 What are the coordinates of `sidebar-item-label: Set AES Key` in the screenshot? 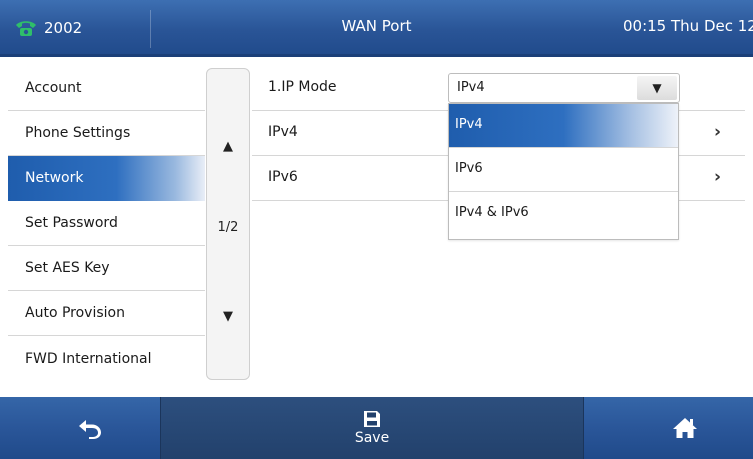 It's located at (67, 268).